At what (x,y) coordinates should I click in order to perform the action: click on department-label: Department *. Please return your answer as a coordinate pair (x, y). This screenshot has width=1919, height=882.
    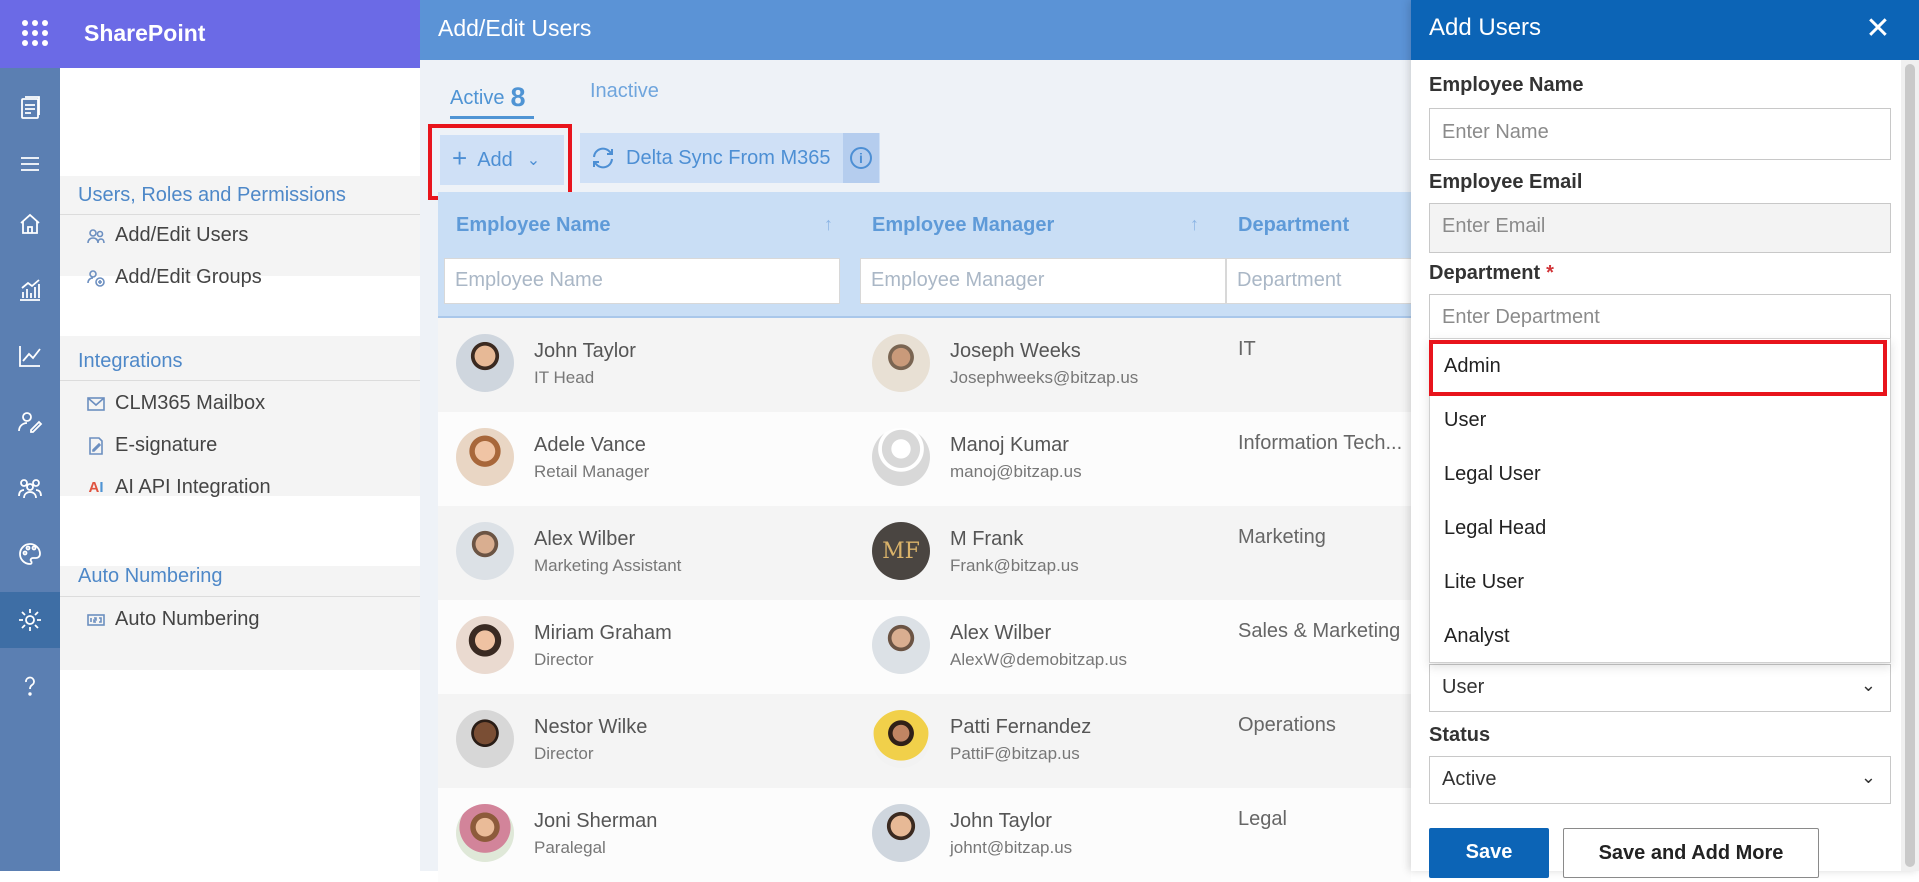
    Looking at the image, I should click on (1491, 273).